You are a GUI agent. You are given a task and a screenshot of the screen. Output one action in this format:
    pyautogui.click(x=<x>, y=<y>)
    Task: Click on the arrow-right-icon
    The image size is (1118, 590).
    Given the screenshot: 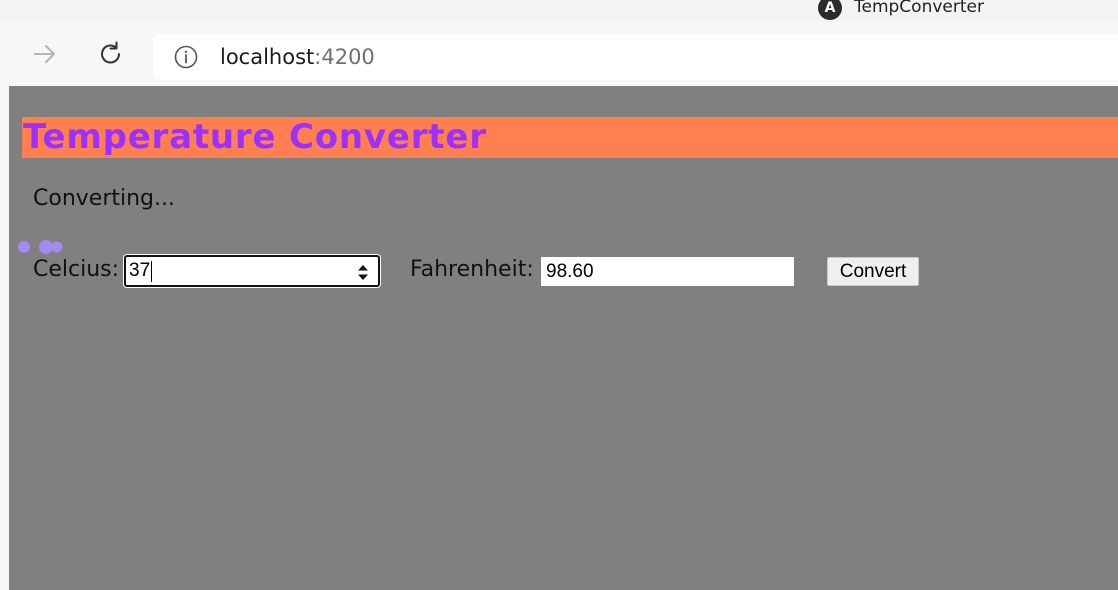 What is the action you would take?
    pyautogui.click(x=44, y=54)
    